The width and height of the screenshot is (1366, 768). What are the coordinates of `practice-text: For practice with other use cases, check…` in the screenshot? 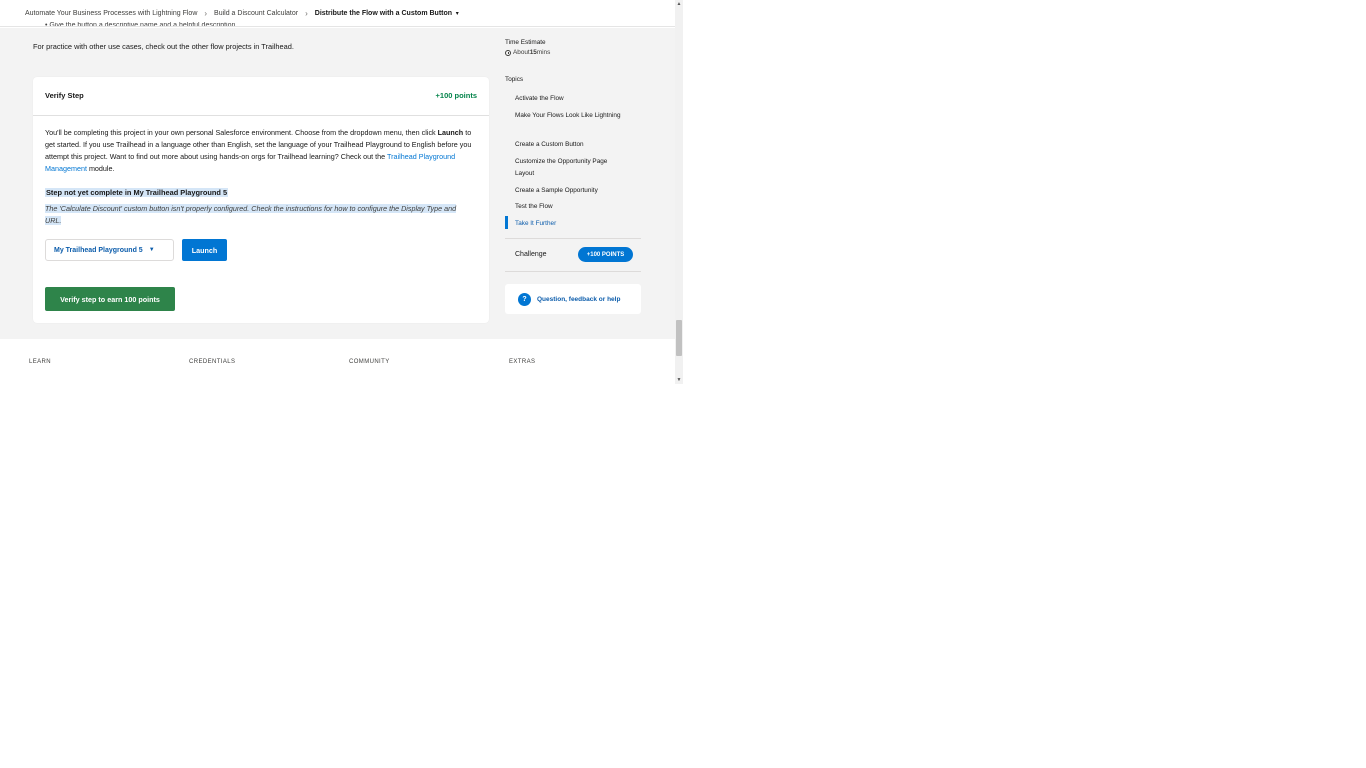 It's located at (163, 46).